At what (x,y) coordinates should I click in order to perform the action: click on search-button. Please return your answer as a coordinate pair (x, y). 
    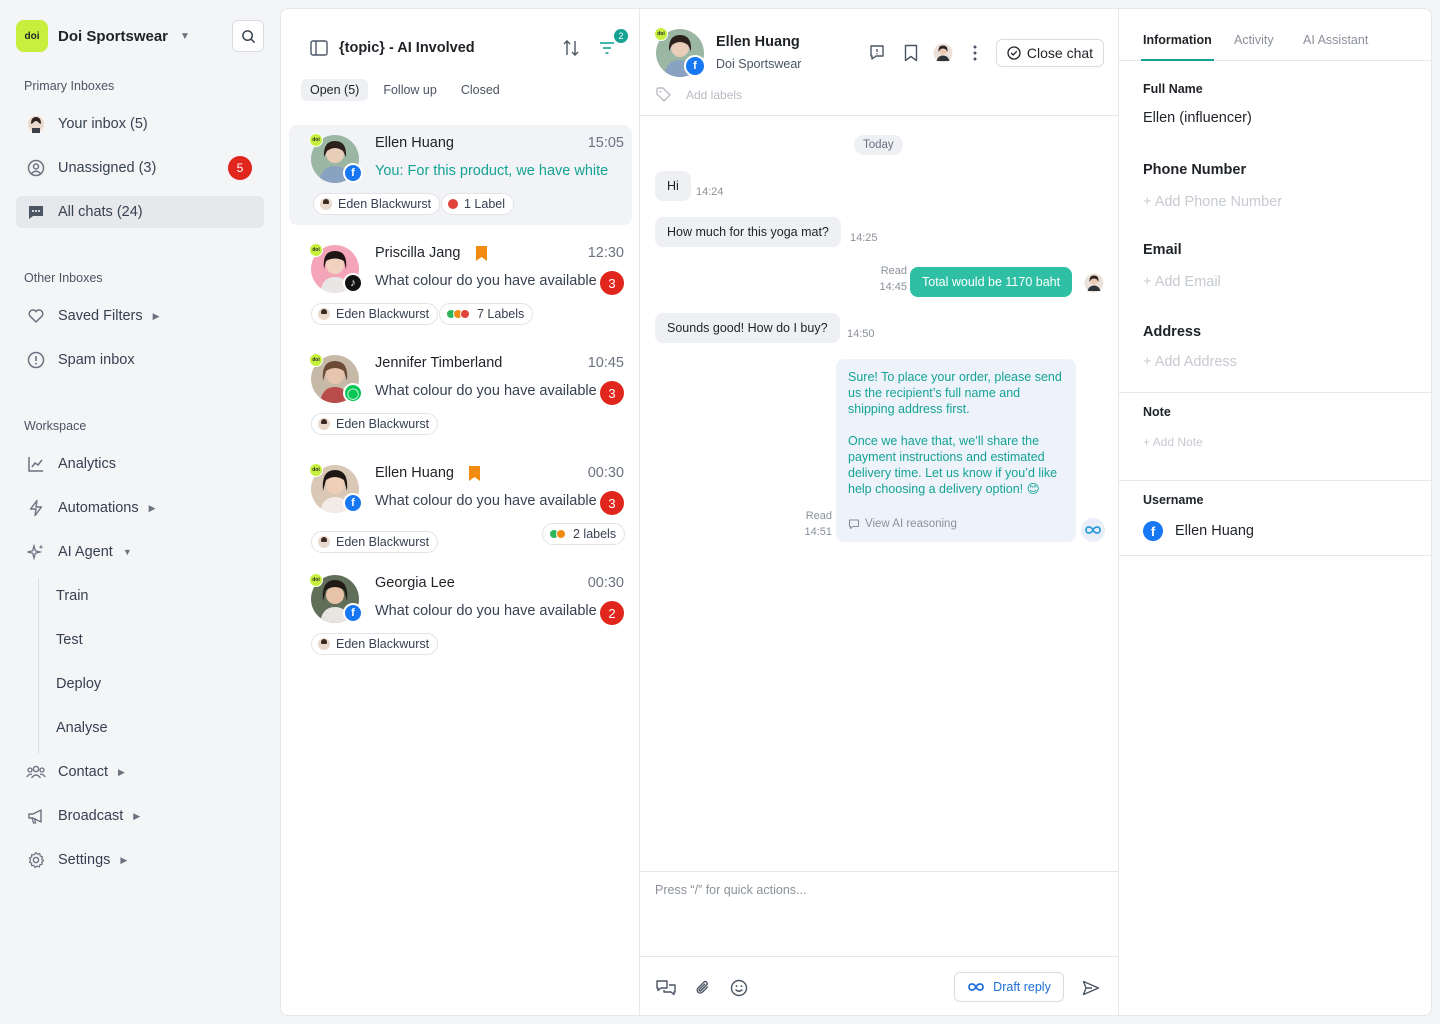
    Looking at the image, I should click on (248, 36).